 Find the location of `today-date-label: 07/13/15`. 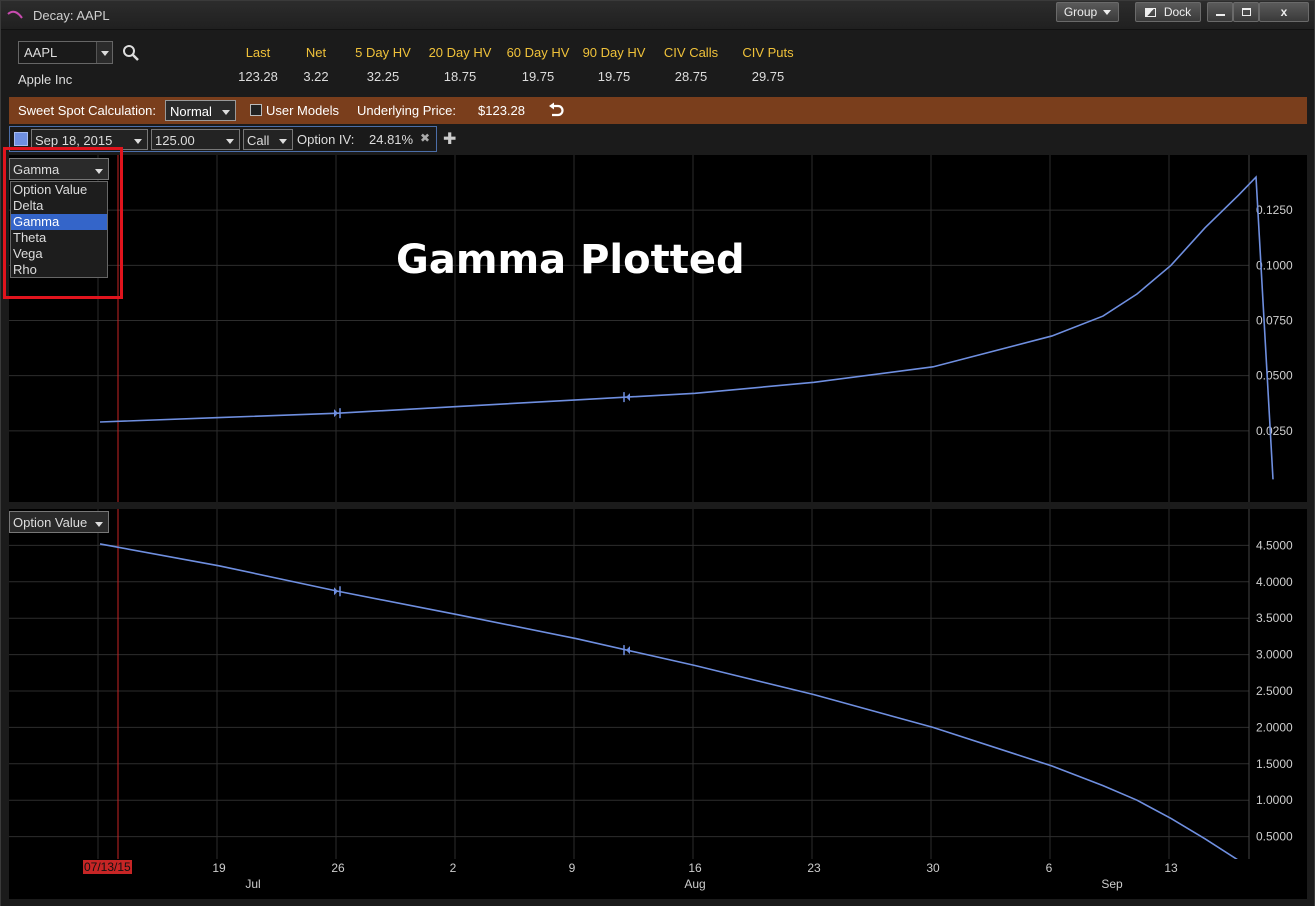

today-date-label: 07/13/15 is located at coordinates (107, 867).